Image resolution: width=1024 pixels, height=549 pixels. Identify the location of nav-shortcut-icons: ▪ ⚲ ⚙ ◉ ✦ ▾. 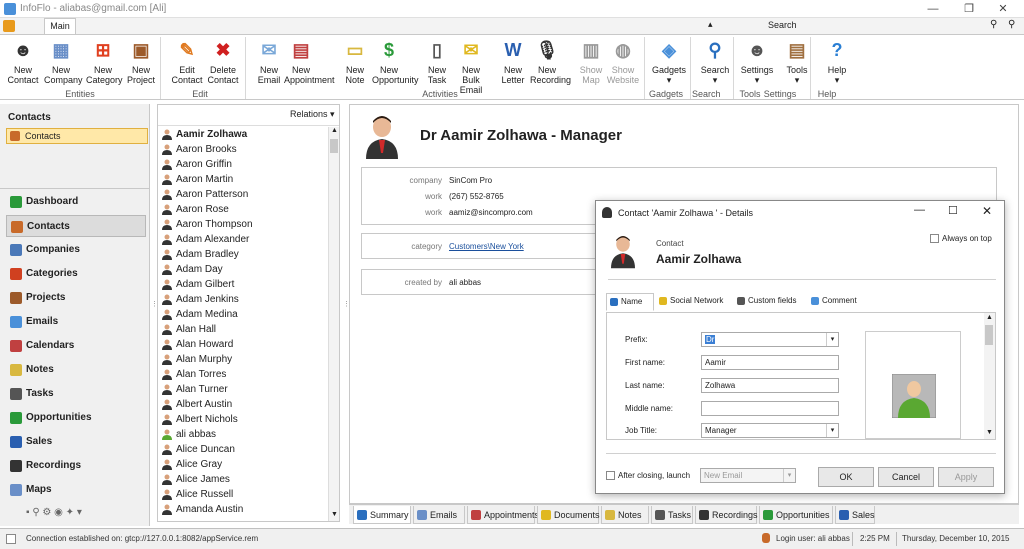
(54, 512).